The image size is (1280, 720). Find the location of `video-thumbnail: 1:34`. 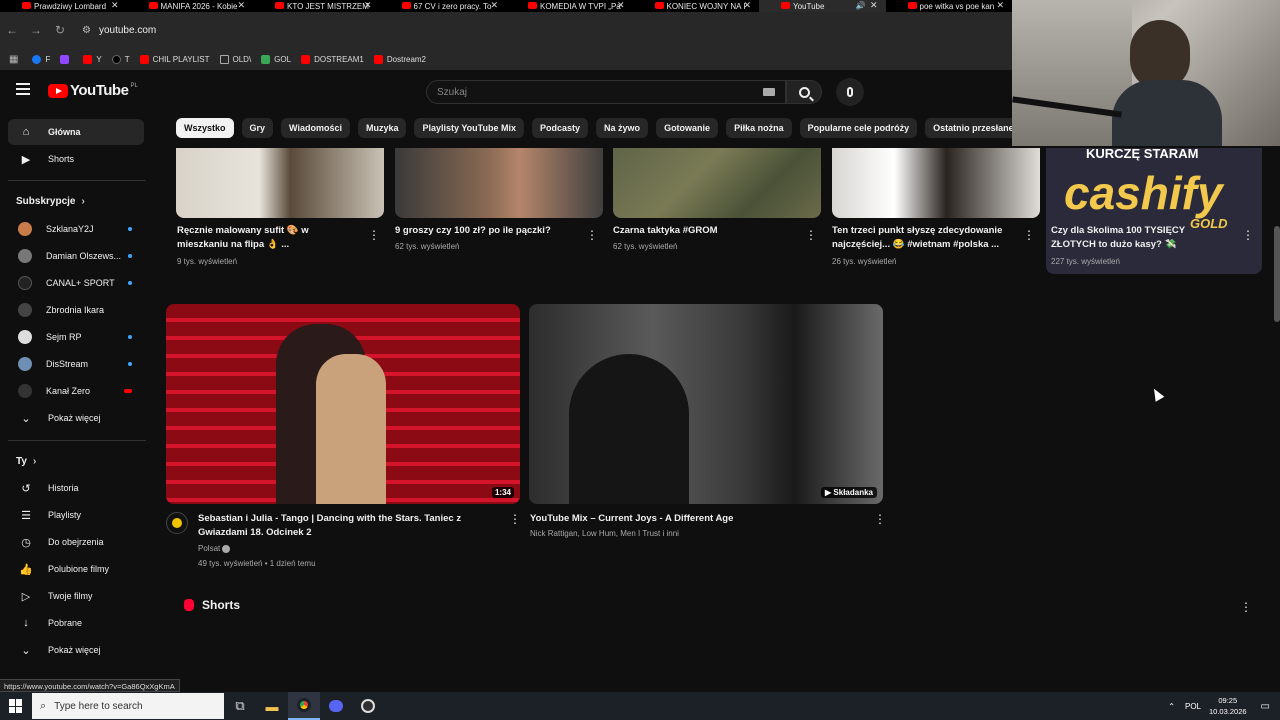

video-thumbnail: 1:34 is located at coordinates (343, 404).